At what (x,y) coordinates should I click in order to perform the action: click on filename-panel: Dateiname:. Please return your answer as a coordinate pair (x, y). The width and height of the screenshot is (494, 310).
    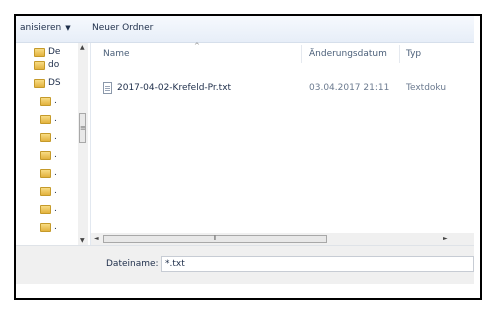
    Looking at the image, I should click on (245, 264).